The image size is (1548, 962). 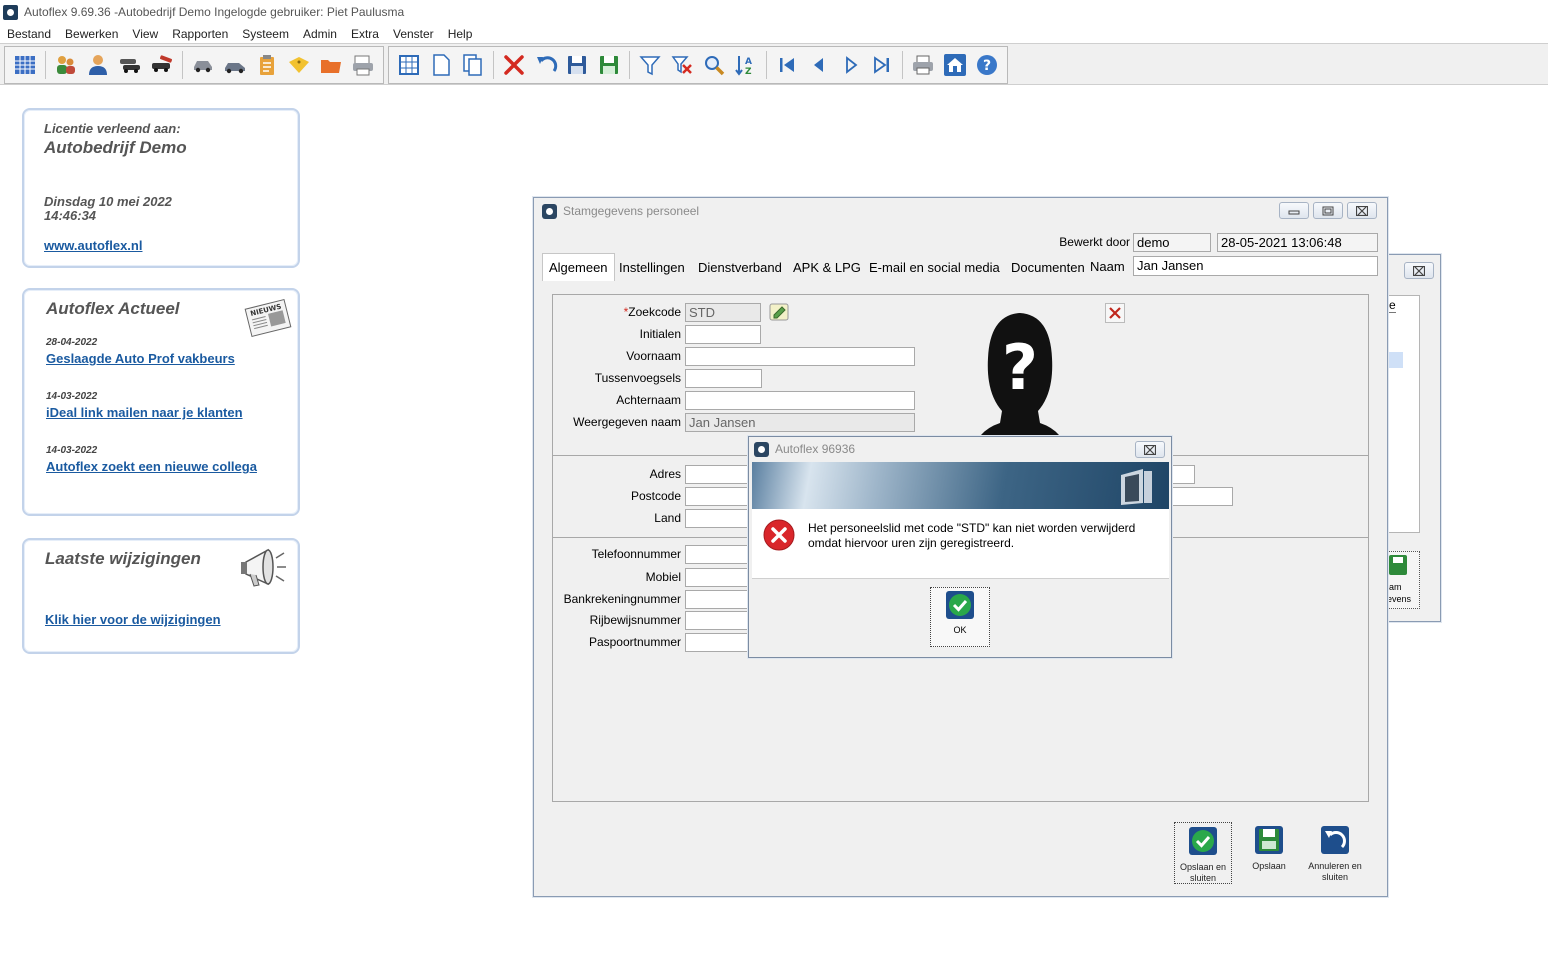 I want to click on tab-algemeen: Algemeen, so click(x=578, y=267).